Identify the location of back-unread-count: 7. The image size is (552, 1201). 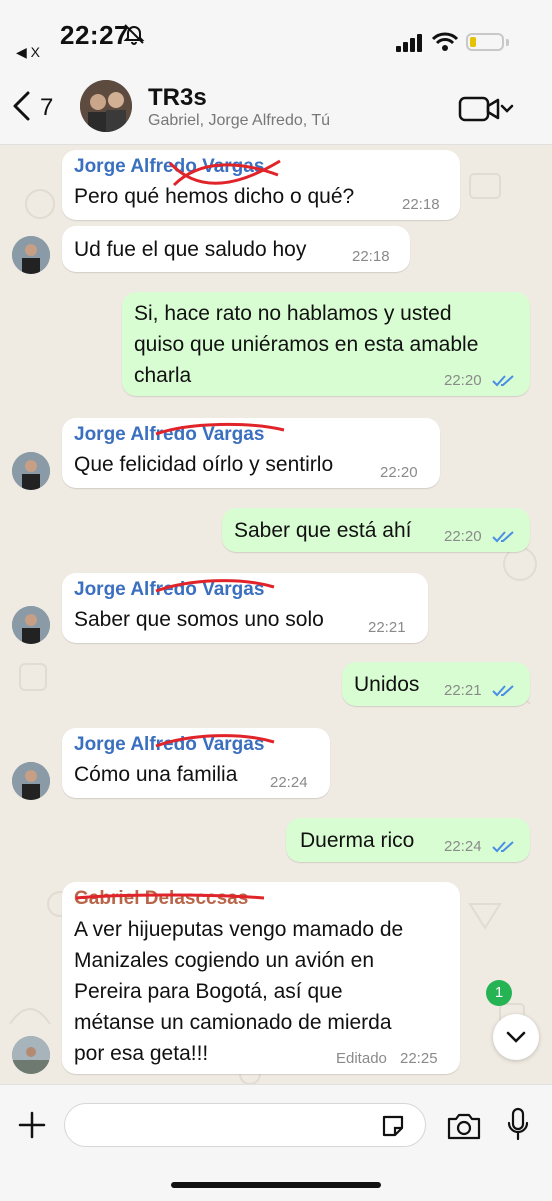
(46, 108).